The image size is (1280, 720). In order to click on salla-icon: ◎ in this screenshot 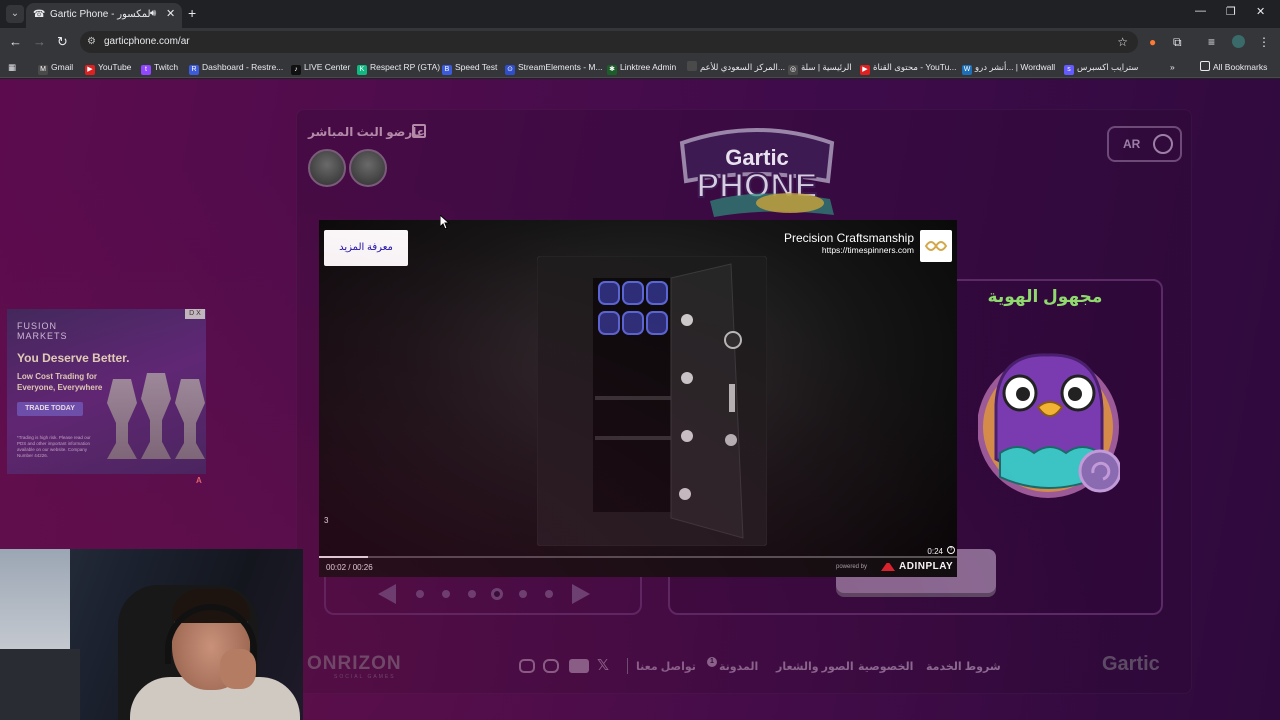, I will do `click(793, 70)`.